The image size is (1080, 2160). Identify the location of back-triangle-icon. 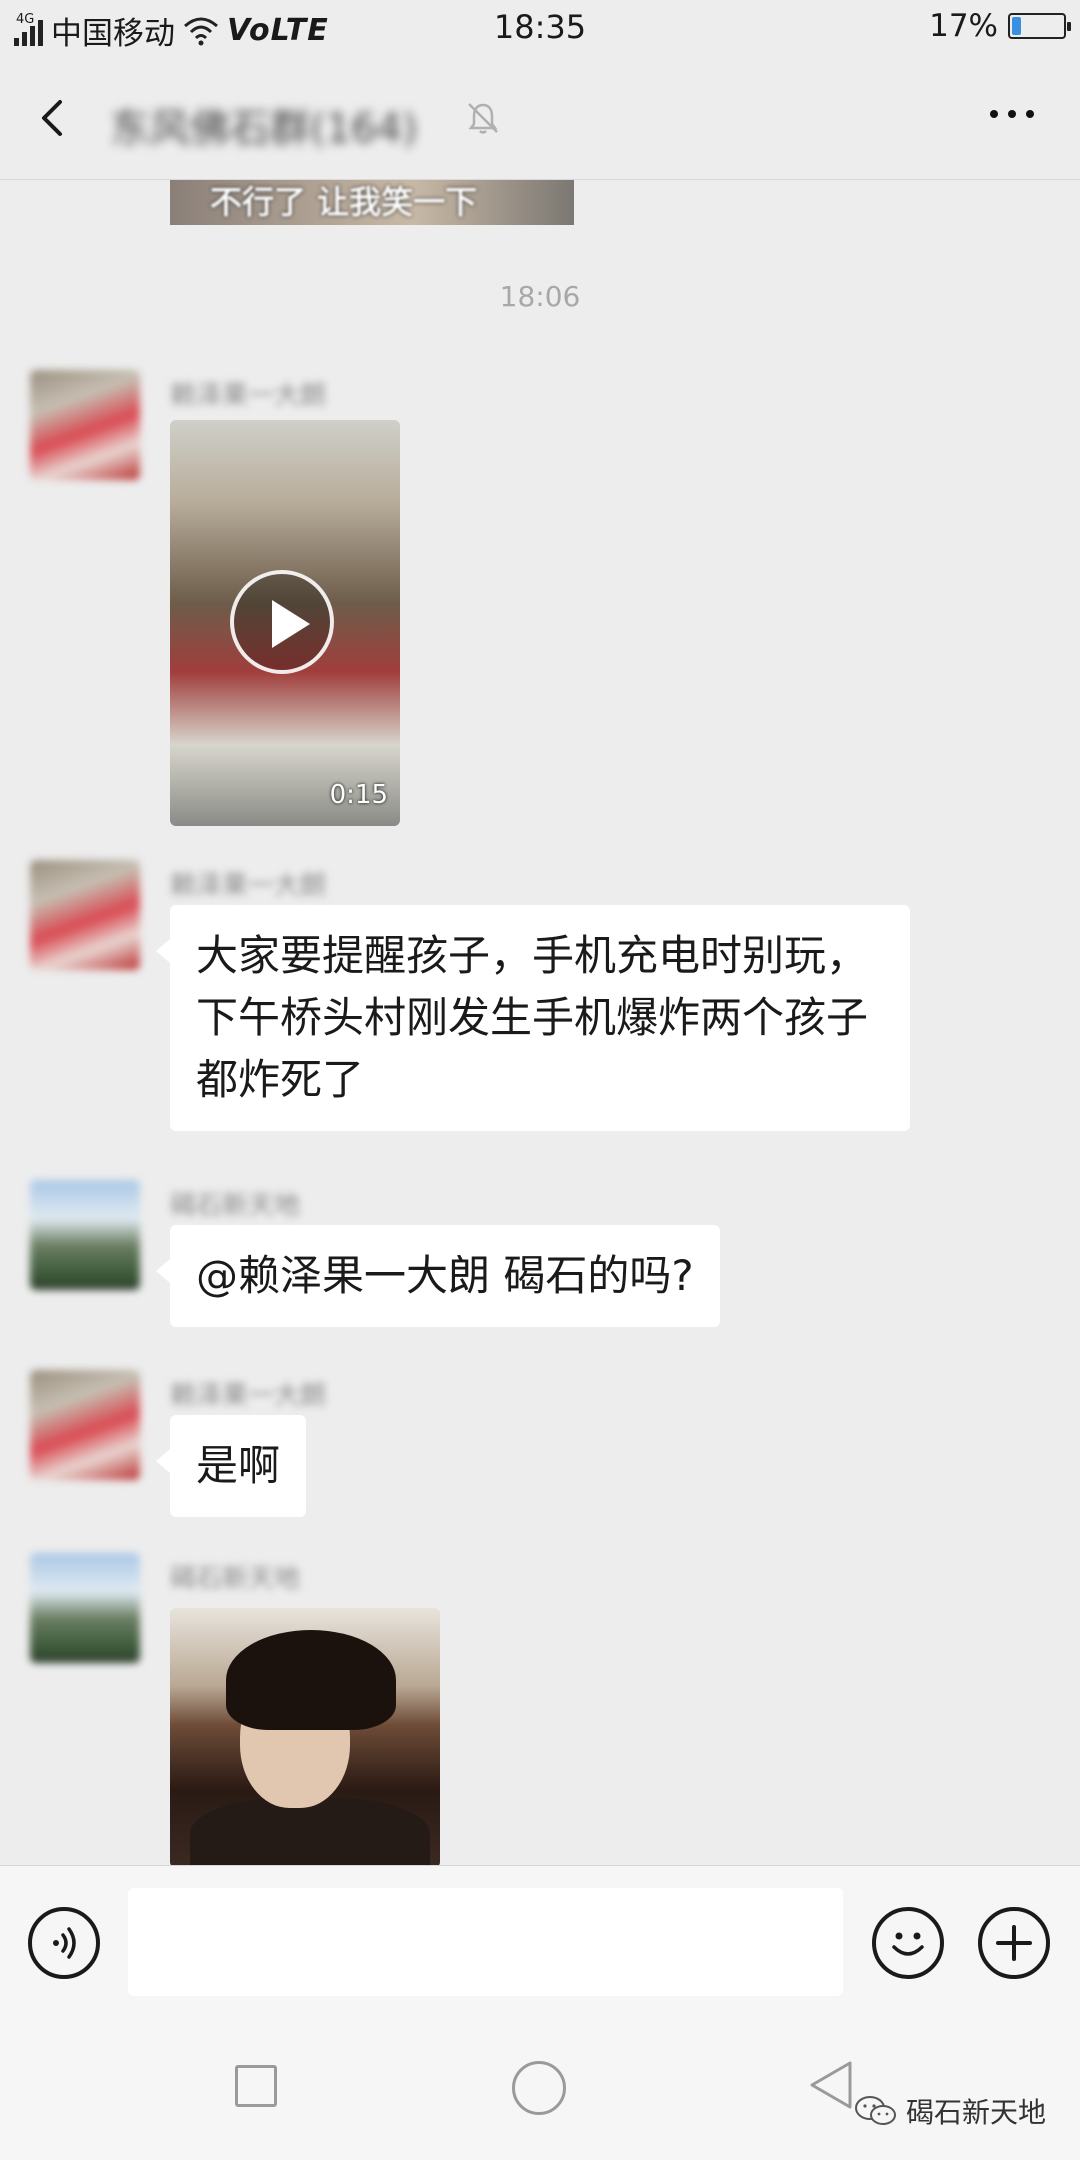
(831, 2085).